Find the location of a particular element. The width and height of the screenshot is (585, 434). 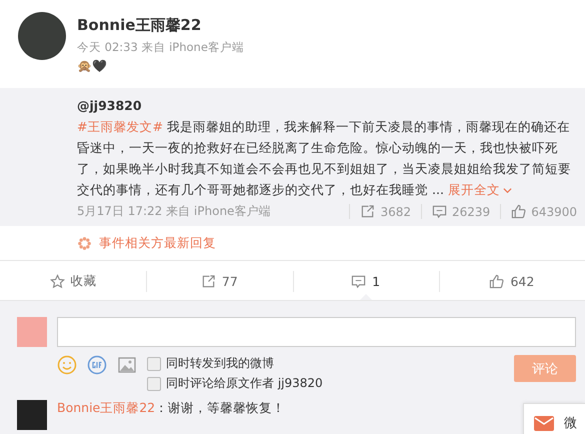

commenter-avatar is located at coordinates (32, 415).